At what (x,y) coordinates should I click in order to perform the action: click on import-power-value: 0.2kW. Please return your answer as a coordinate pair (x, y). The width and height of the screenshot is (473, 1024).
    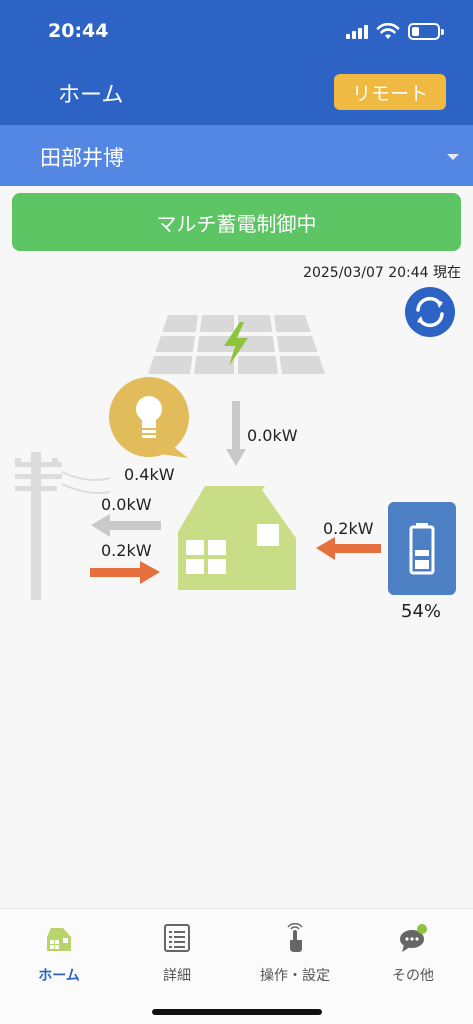
    Looking at the image, I should click on (126, 550).